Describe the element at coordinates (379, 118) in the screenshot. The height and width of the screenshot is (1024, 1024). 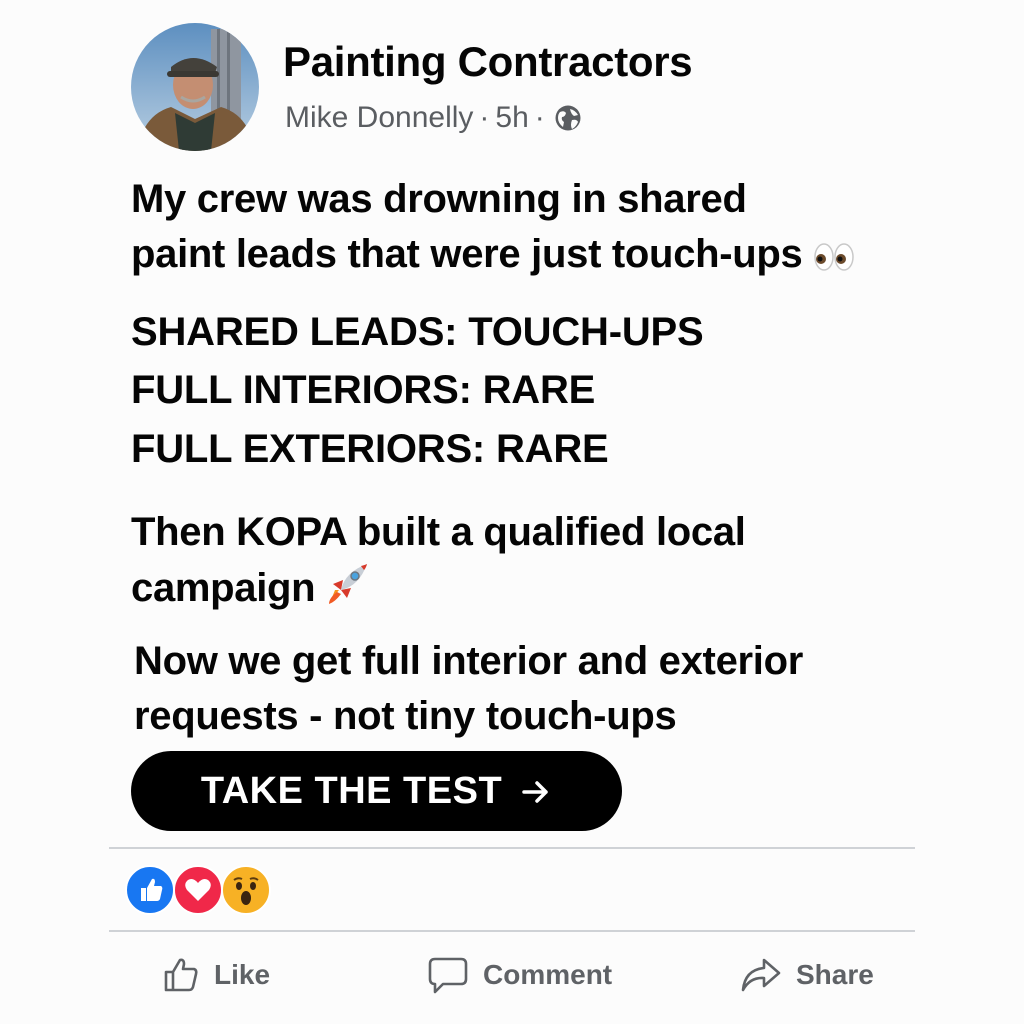
I see `author-name: Mike Donnelly` at that location.